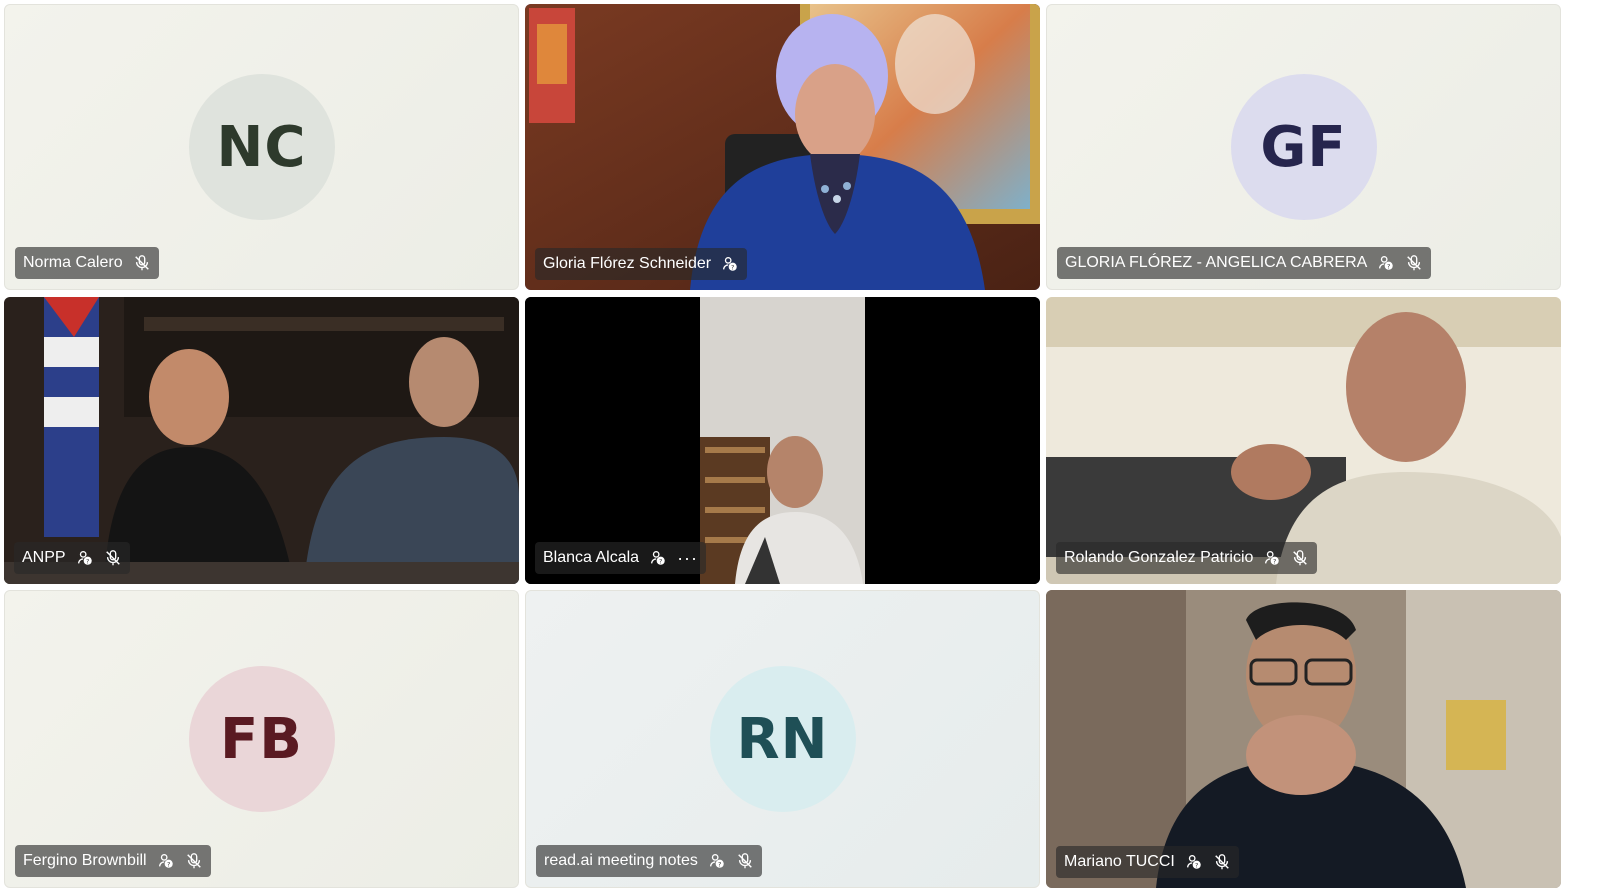  Describe the element at coordinates (73, 262) in the screenshot. I see `participant-name: Norma Calero` at that location.